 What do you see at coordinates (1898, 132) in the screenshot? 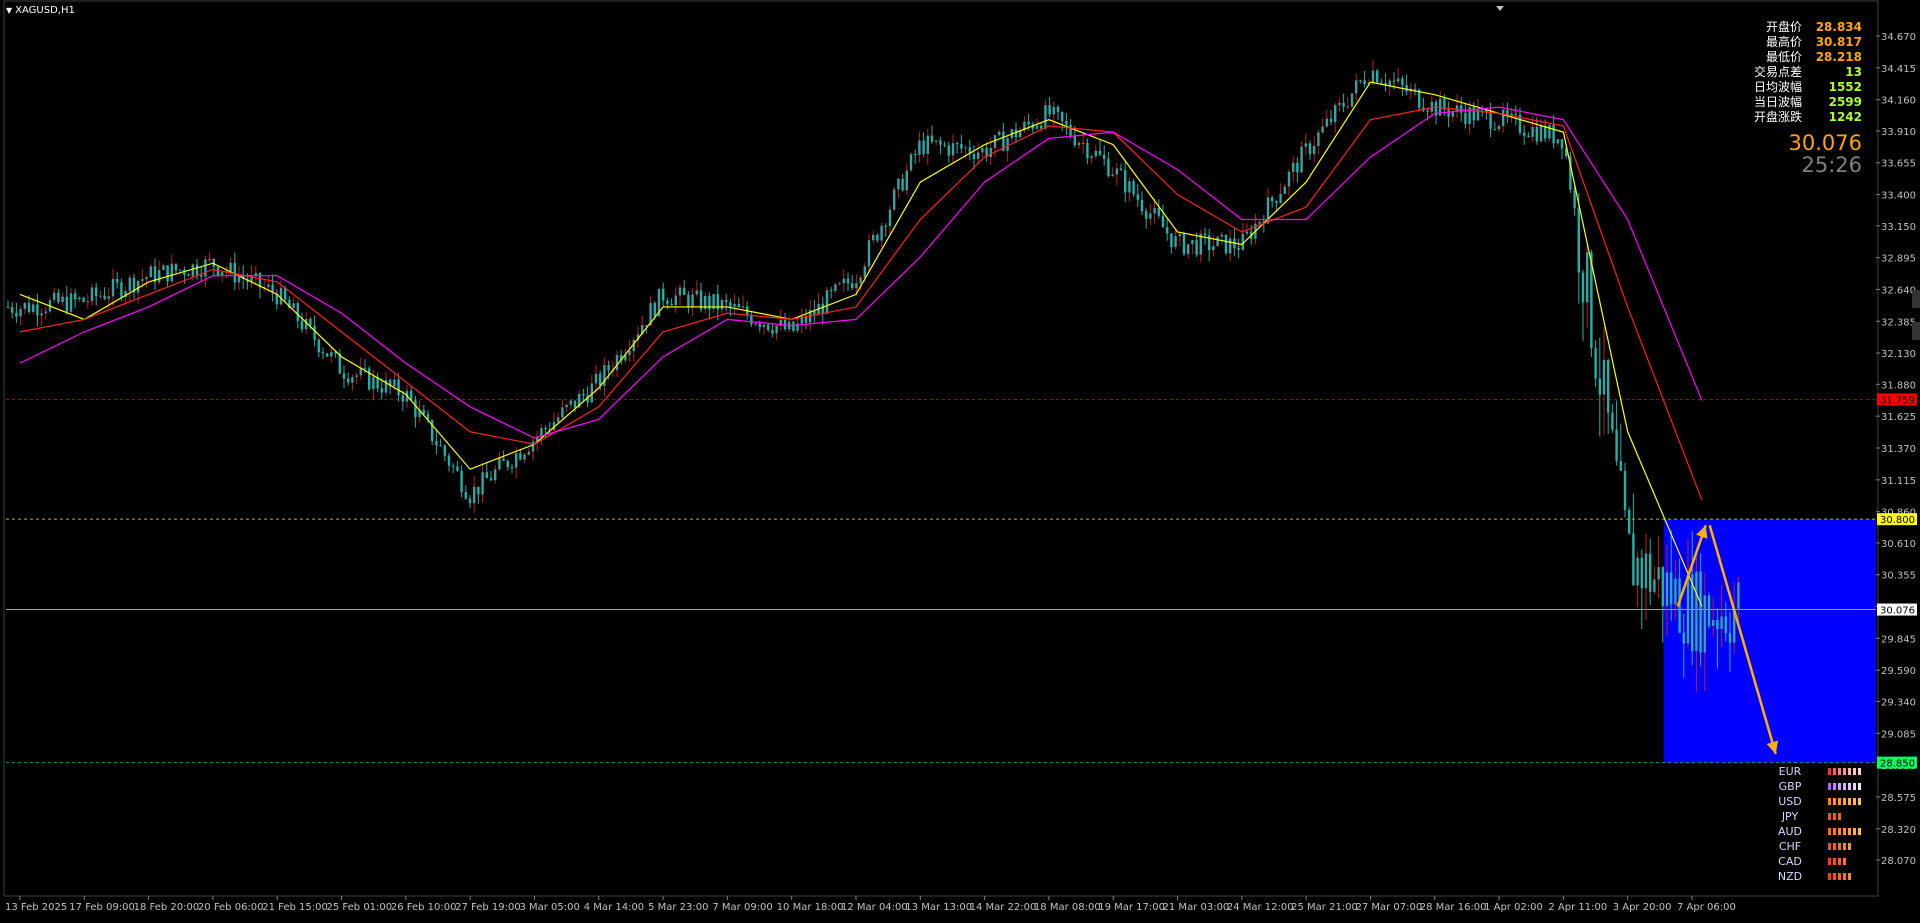
I see `price-label: 33.910` at bounding box center [1898, 132].